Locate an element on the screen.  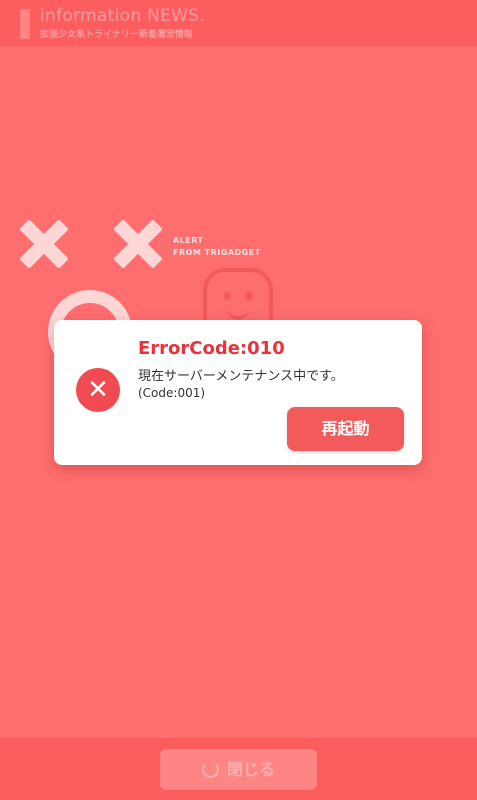
footer: 閉じる is located at coordinates (238, 769).